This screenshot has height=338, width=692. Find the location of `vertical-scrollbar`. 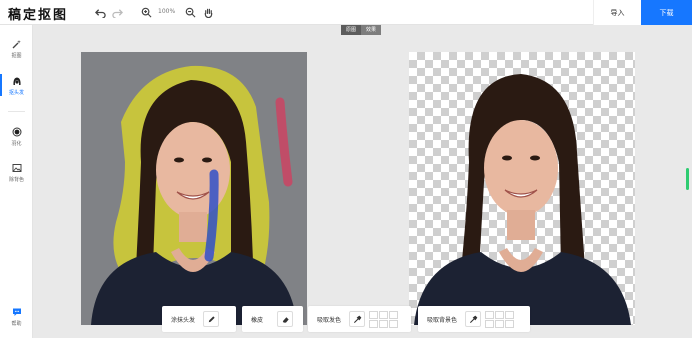

vertical-scrollbar is located at coordinates (687, 179).